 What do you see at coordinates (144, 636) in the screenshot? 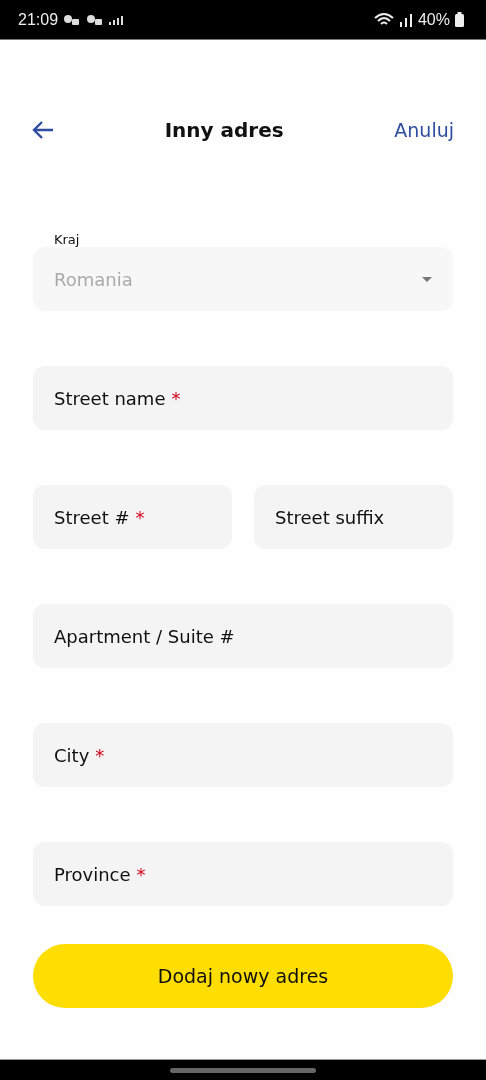
I see `field-placeholder: Apartment / Suite #` at bounding box center [144, 636].